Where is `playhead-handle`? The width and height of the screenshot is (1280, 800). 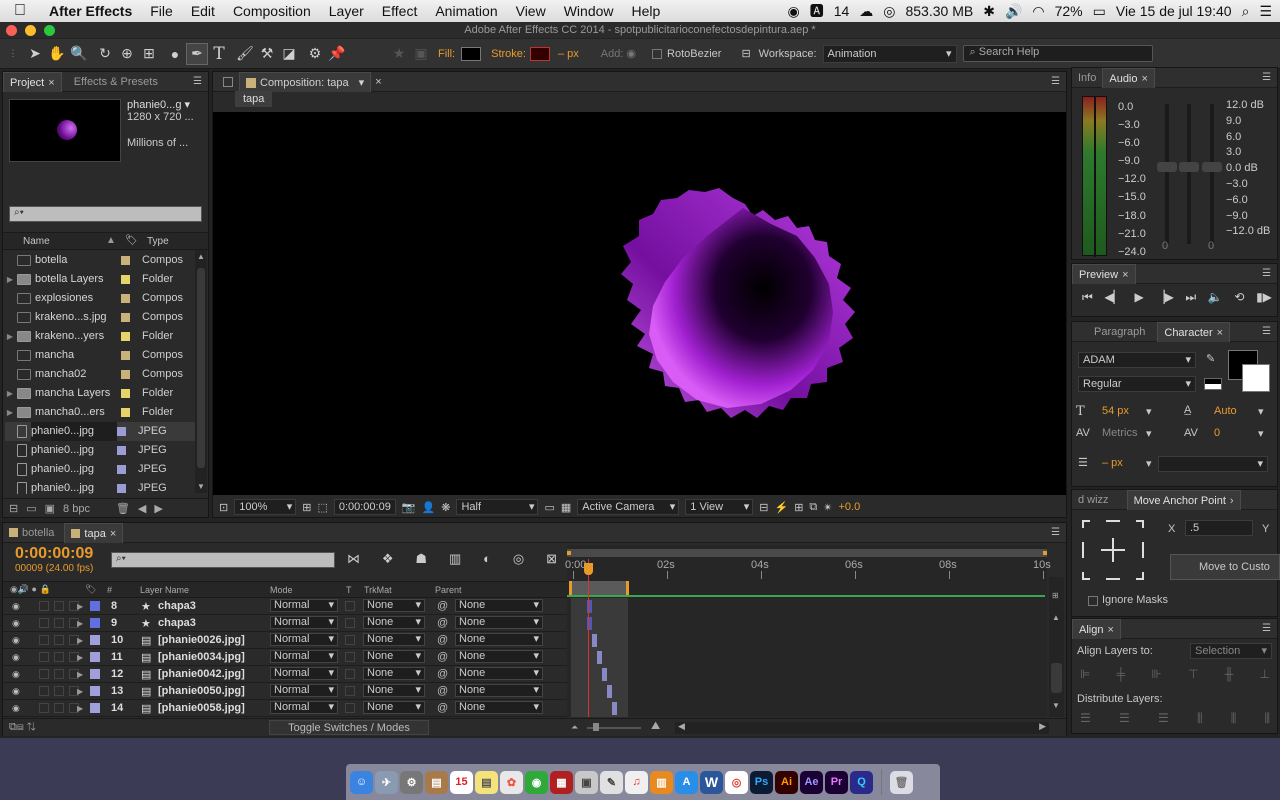
playhead-handle is located at coordinates (588, 569).